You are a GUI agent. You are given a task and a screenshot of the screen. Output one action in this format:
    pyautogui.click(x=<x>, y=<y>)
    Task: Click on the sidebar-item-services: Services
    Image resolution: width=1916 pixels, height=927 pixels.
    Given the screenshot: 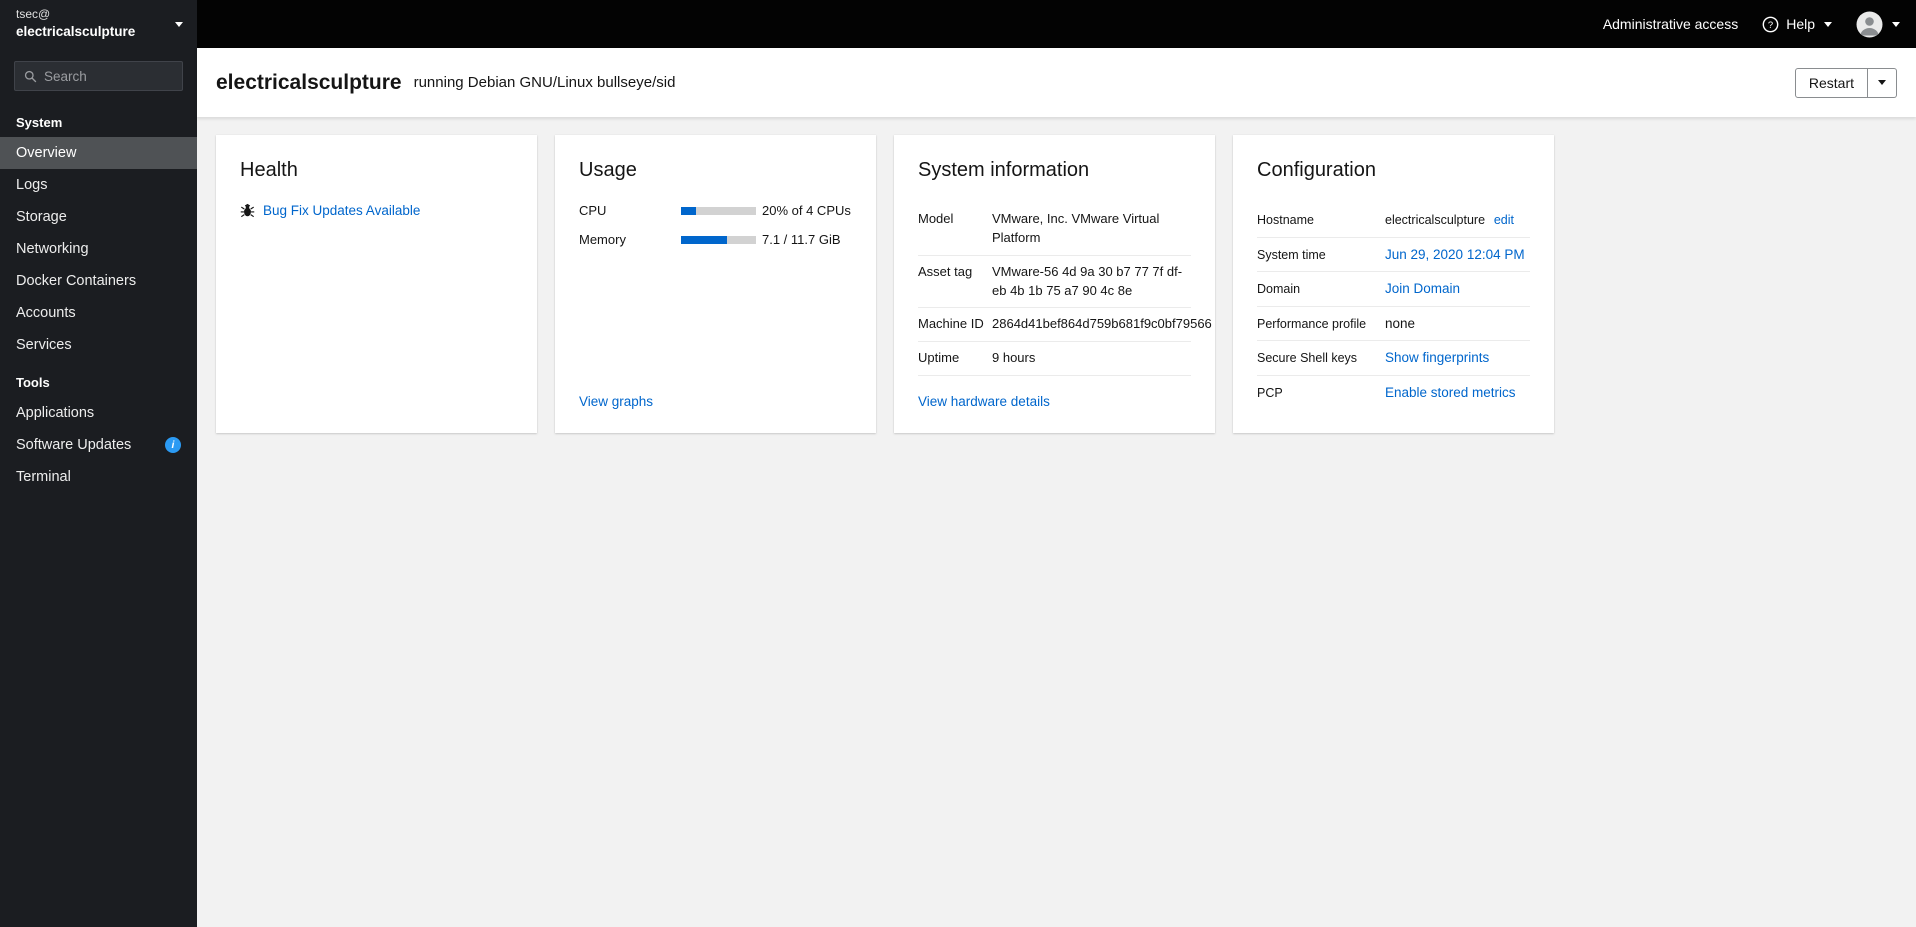 What is the action you would take?
    pyautogui.click(x=98, y=345)
    